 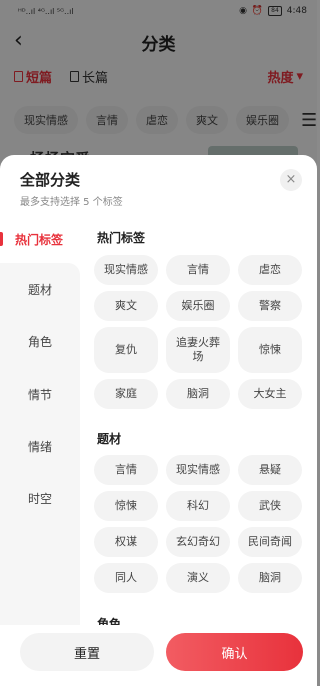 What do you see at coordinates (40, 427) in the screenshot?
I see `category-sidebar: 热门标签 题材 角色 情节 情绪 时空` at bounding box center [40, 427].